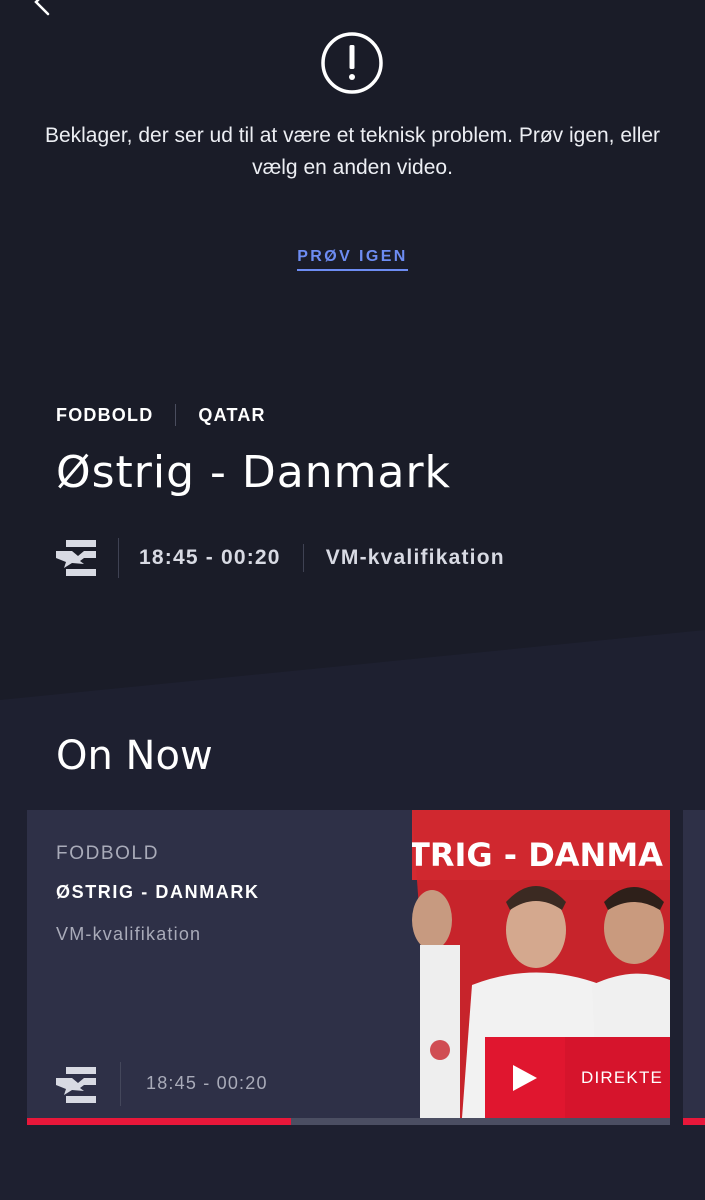 The height and width of the screenshot is (1200, 705). What do you see at coordinates (254, 472) in the screenshot?
I see `event-title: Østrig - Danmark` at bounding box center [254, 472].